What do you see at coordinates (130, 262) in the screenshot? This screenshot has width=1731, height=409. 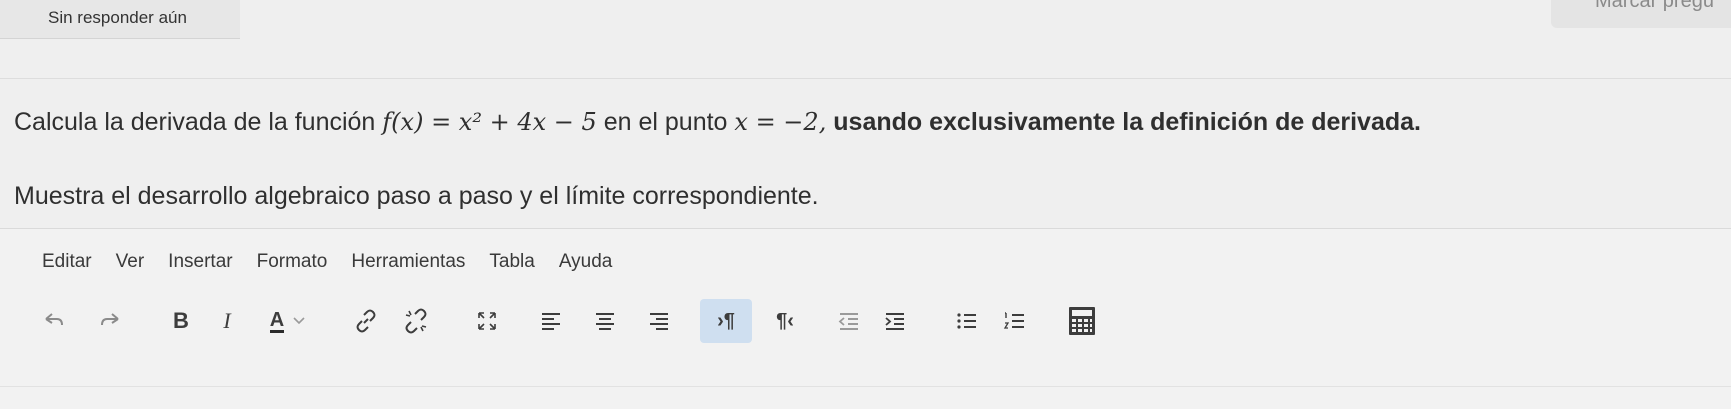 I see `menu-ver: Ver` at bounding box center [130, 262].